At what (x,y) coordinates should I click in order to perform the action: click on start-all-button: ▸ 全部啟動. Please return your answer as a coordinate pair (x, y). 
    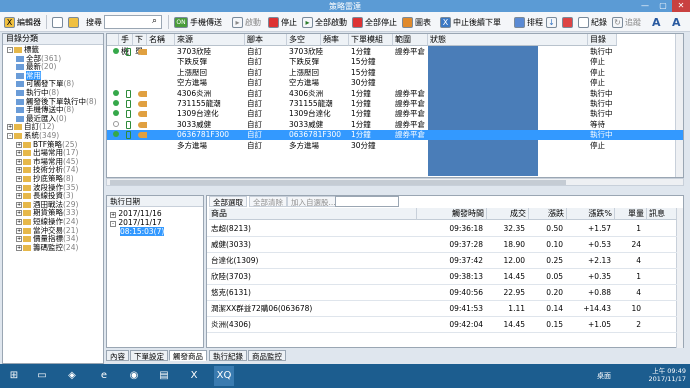
    Looking at the image, I should click on (324, 22).